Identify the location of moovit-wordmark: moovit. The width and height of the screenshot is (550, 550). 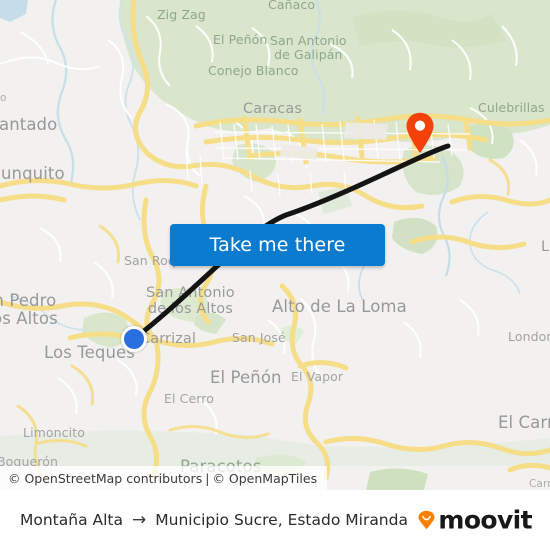
(485, 520).